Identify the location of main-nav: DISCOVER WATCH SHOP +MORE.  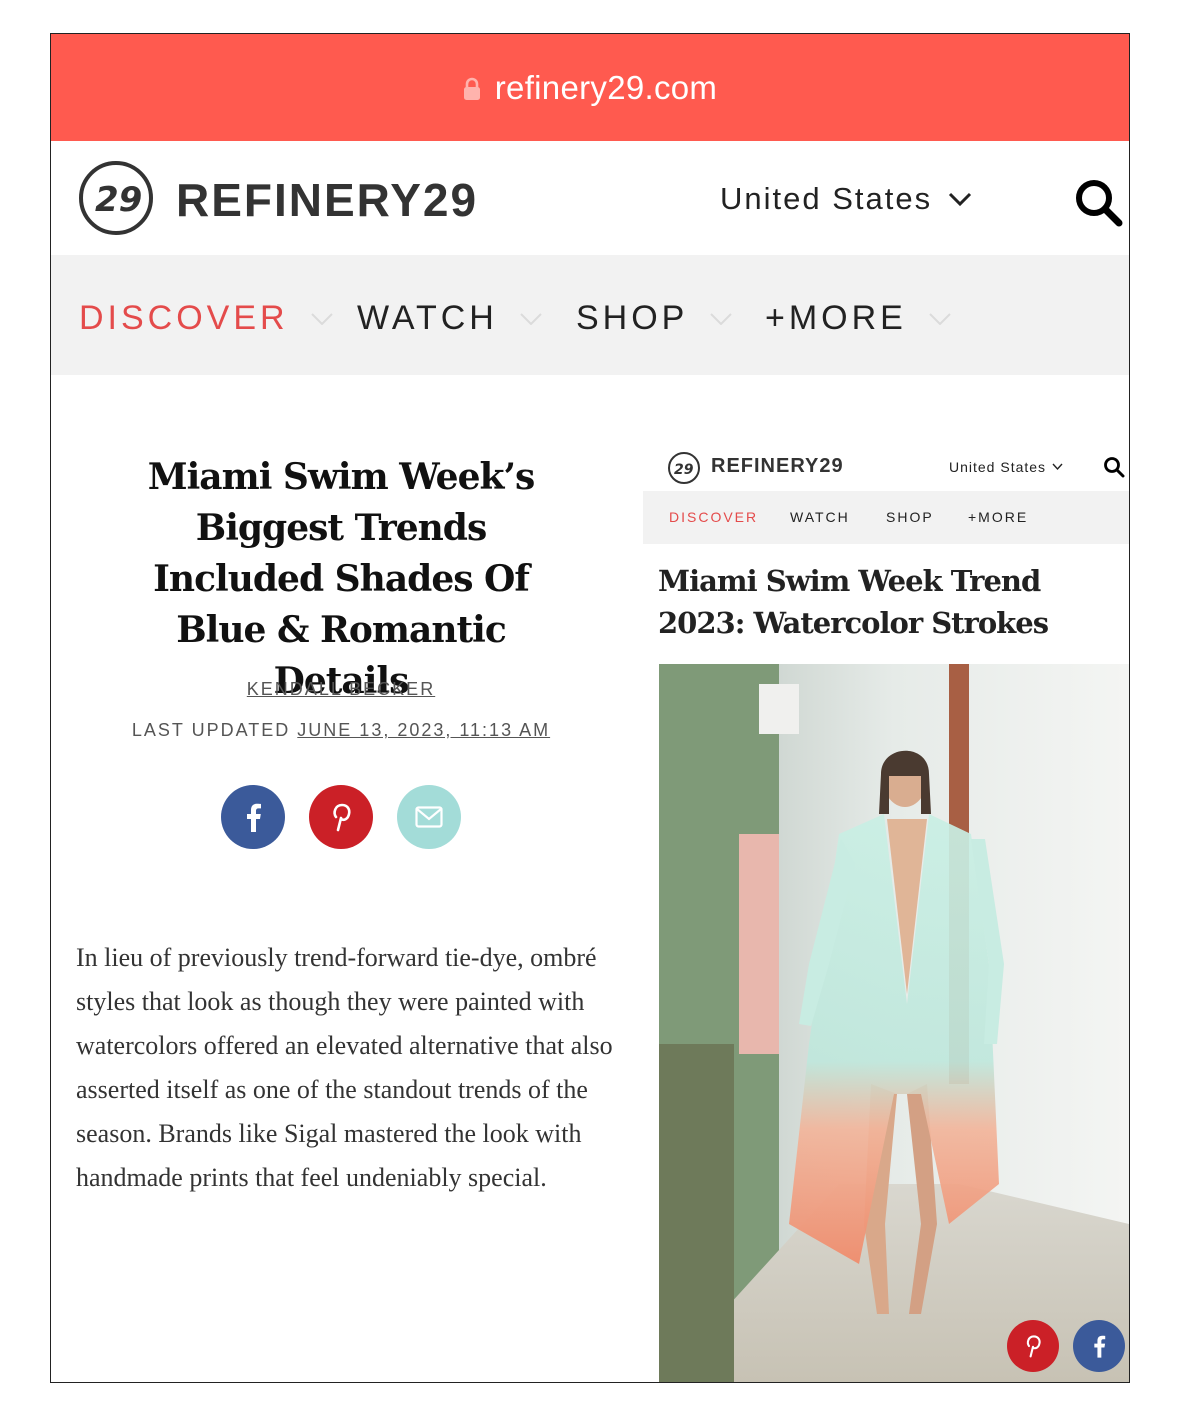
(590, 315).